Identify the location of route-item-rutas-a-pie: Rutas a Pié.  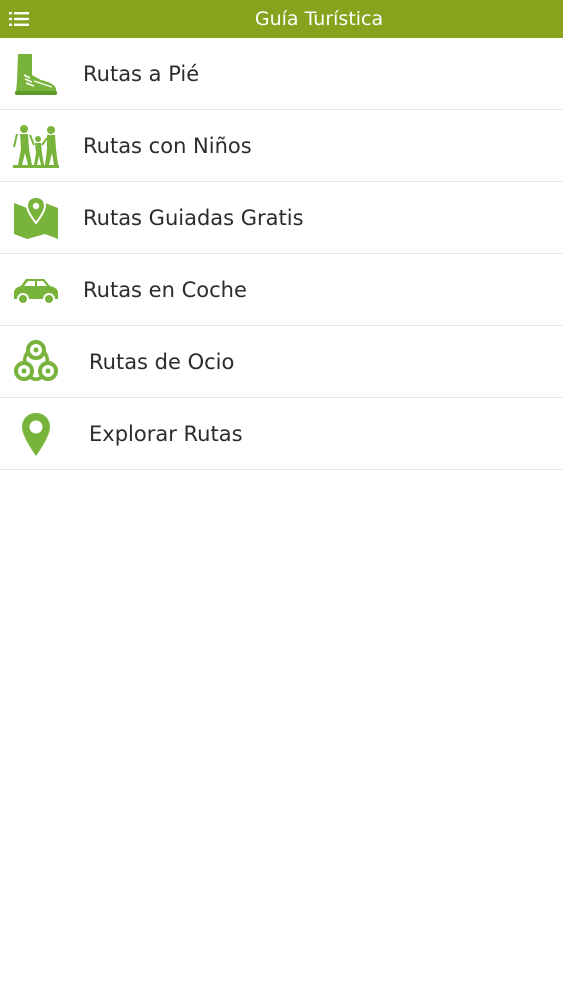
(281, 74).